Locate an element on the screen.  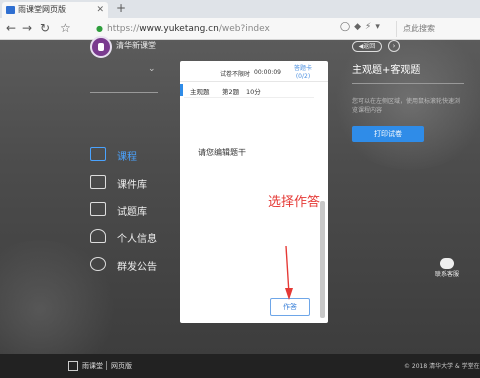
sidebar-item-courseware: 课件库 is located at coordinates (135, 183).